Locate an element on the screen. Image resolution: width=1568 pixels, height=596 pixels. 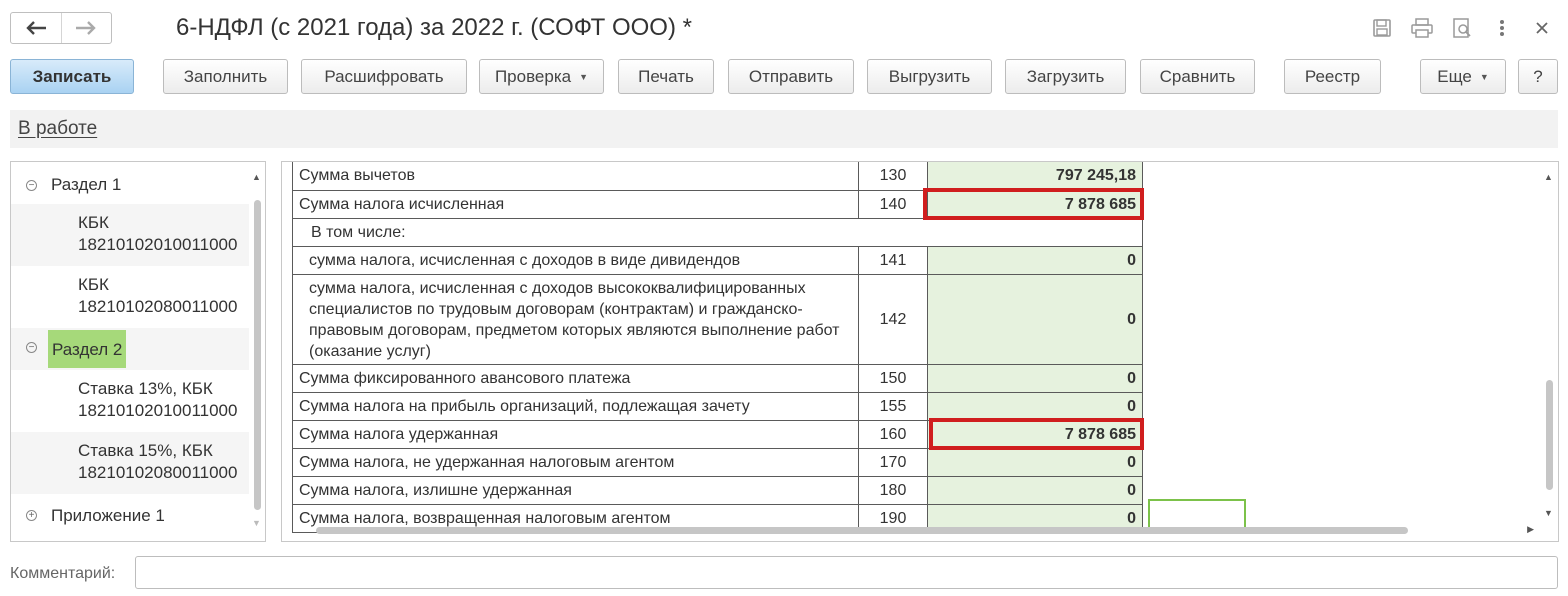
save-icon is located at coordinates (1382, 28).